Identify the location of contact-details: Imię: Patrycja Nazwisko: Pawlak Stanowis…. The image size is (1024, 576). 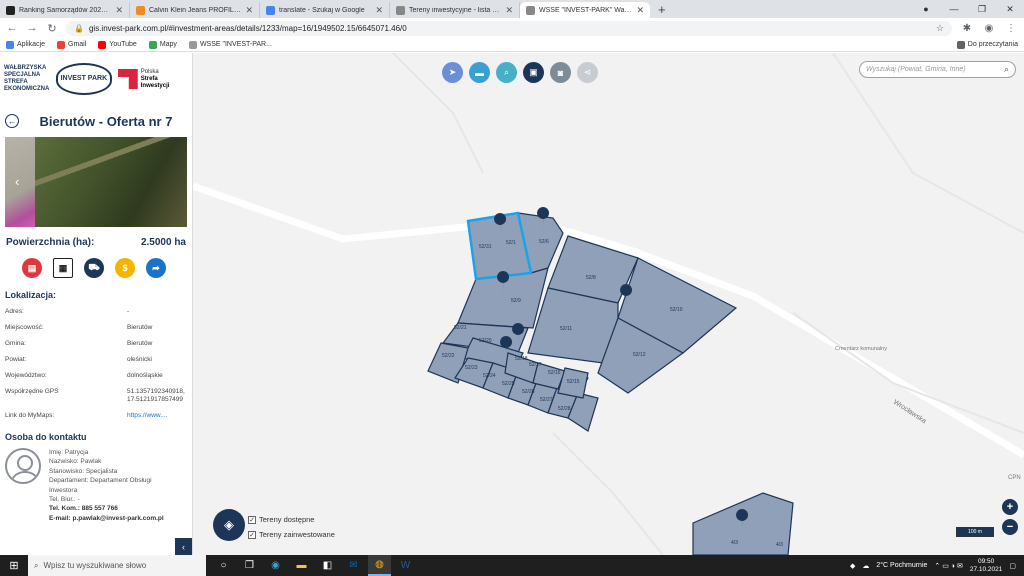
(109, 485).